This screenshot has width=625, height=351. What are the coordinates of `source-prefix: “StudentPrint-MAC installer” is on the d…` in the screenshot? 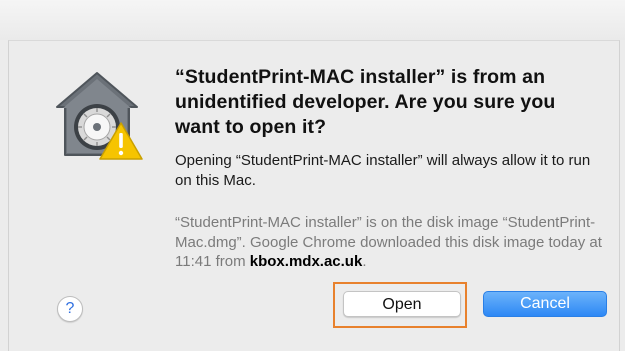 It's located at (388, 242).